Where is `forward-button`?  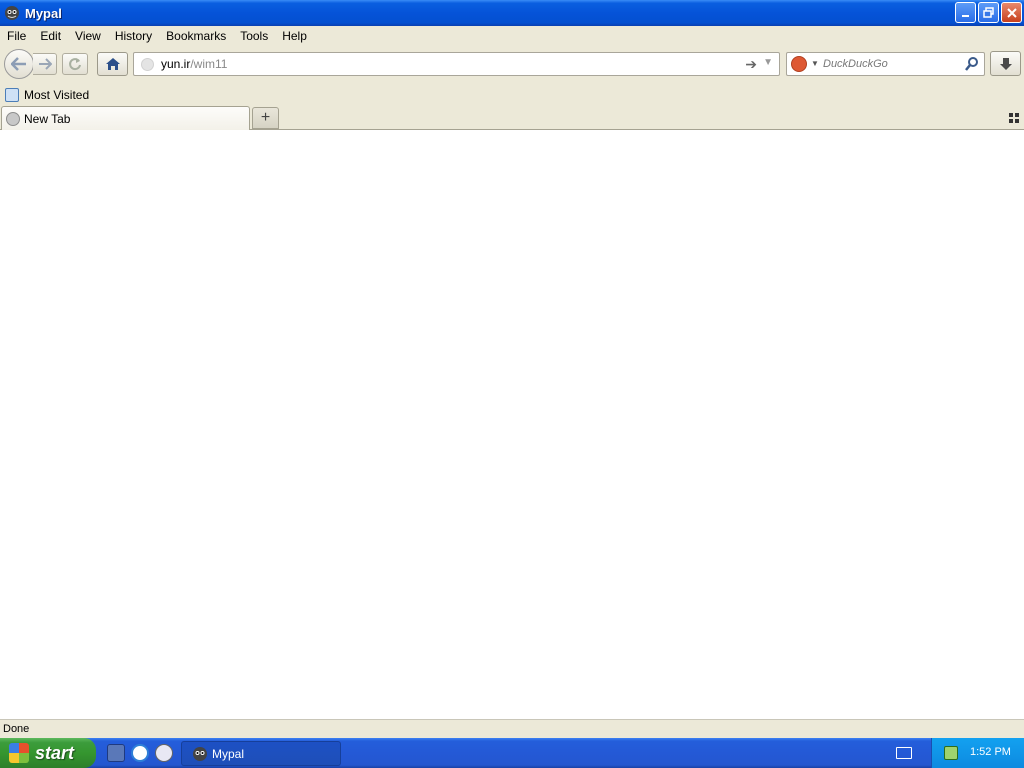 forward-button is located at coordinates (45, 64).